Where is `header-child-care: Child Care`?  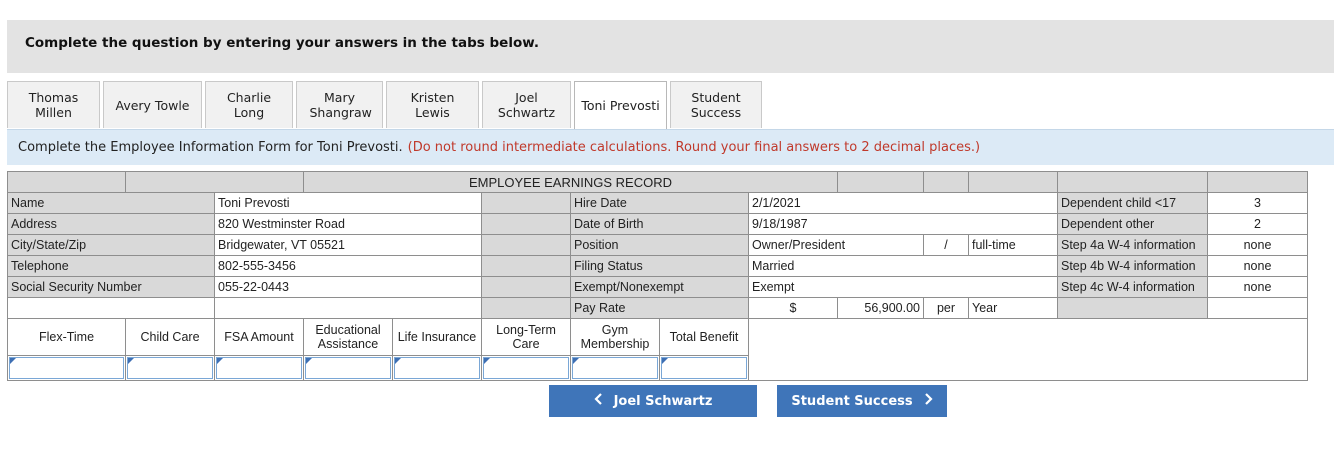
header-child-care: Child Care is located at coordinates (170, 337).